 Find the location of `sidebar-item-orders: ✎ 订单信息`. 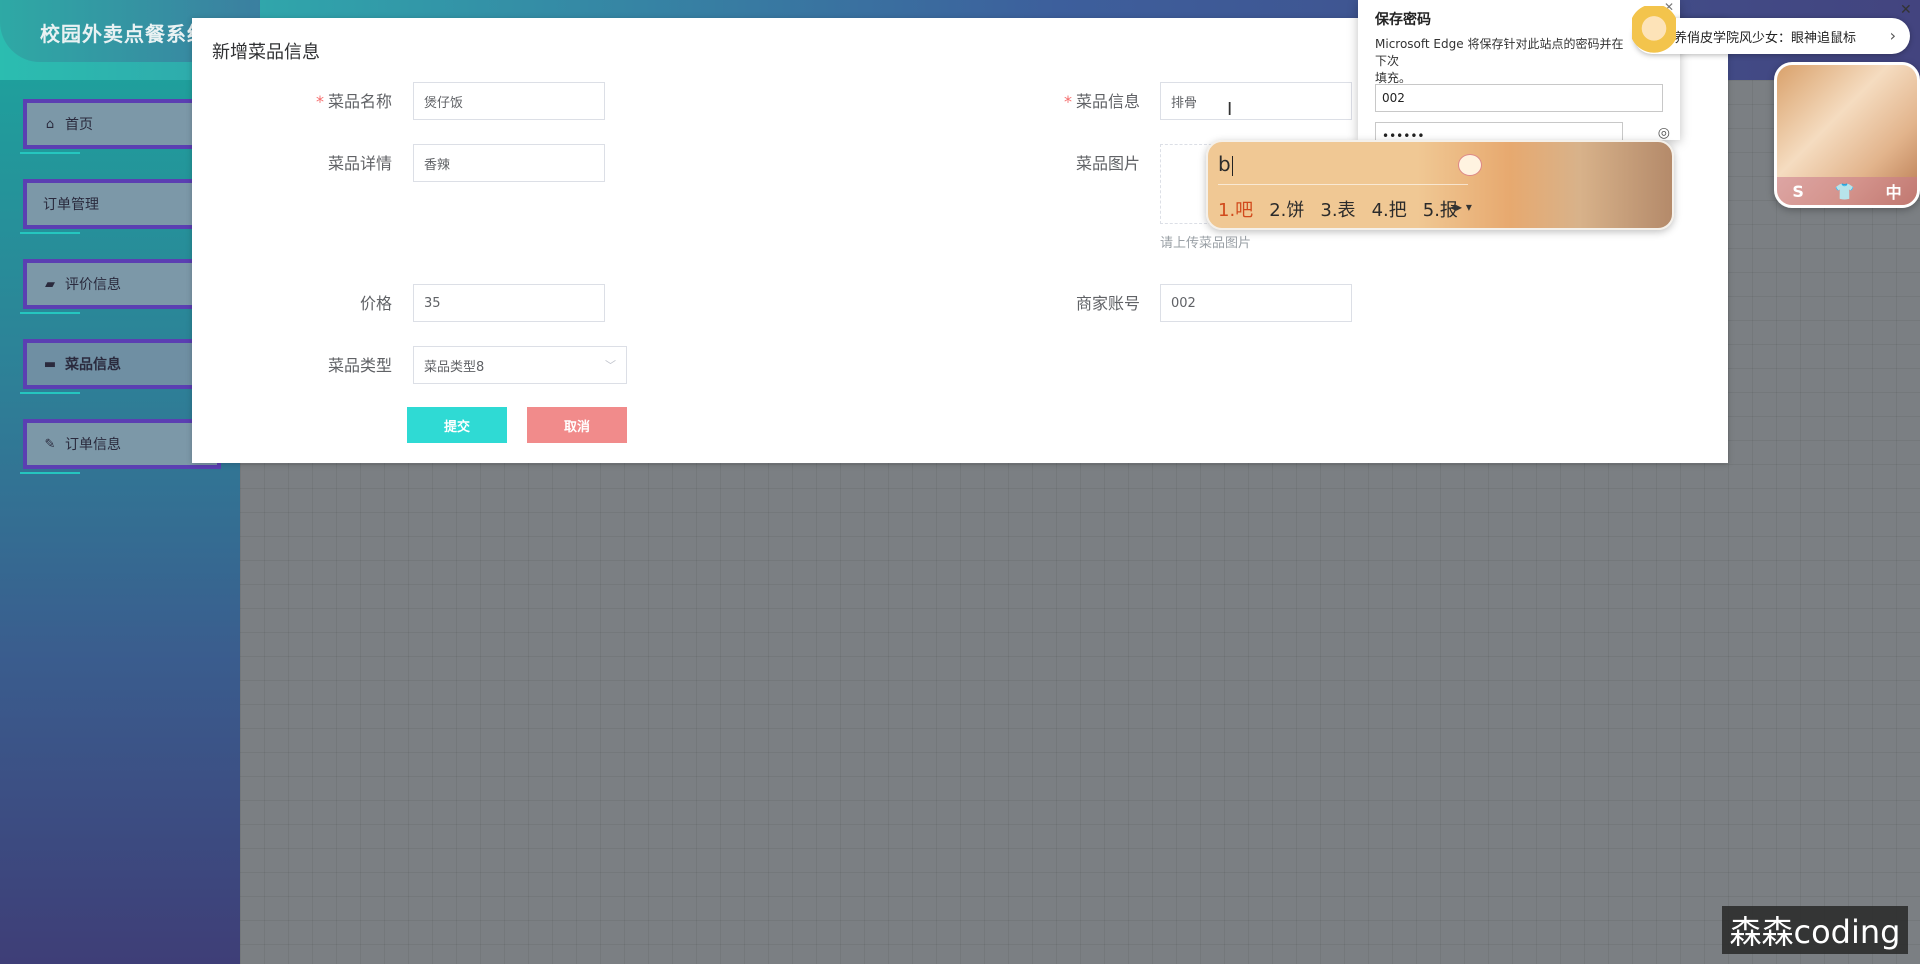

sidebar-item-orders: ✎ 订单信息 is located at coordinates (122, 444).